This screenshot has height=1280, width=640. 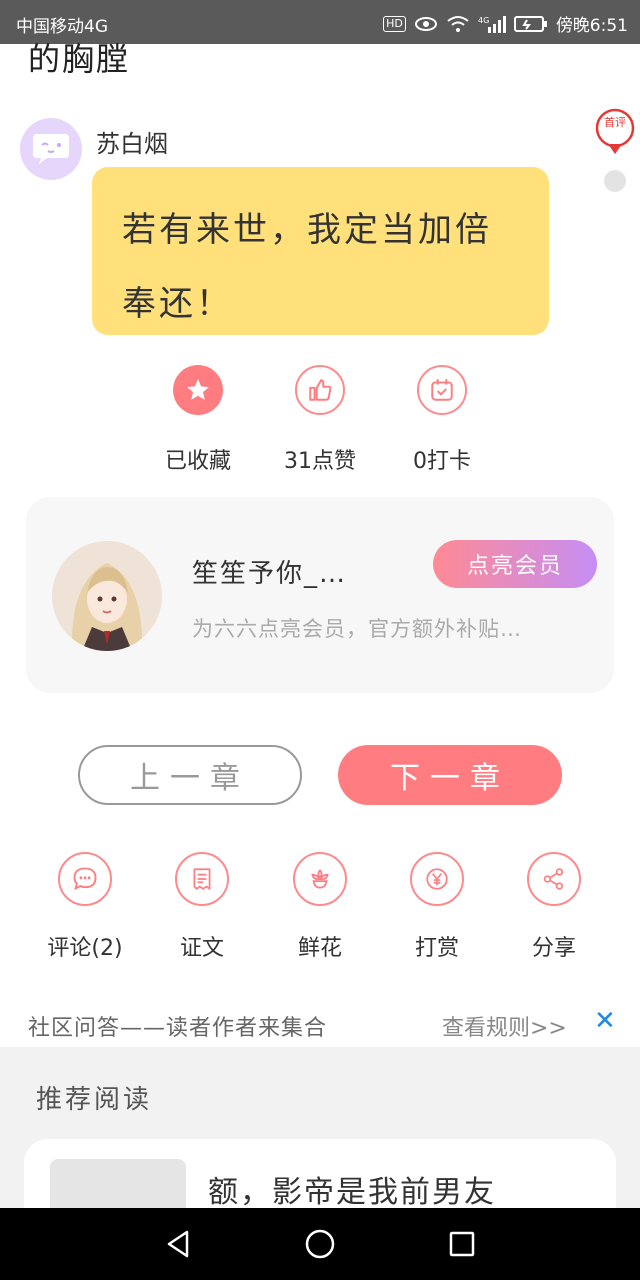 I want to click on hd-icon: HD, so click(x=394, y=23).